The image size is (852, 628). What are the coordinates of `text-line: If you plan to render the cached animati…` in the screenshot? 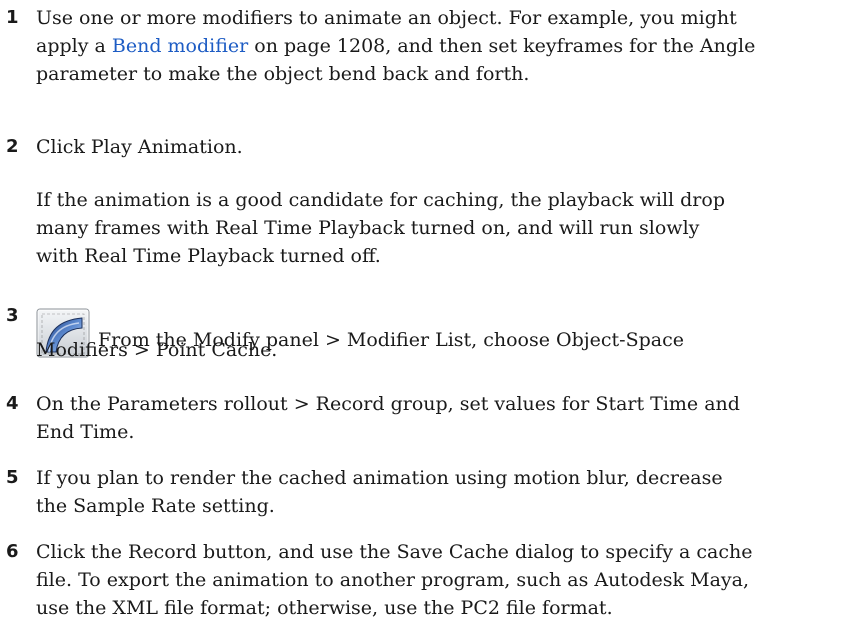 It's located at (379, 478).